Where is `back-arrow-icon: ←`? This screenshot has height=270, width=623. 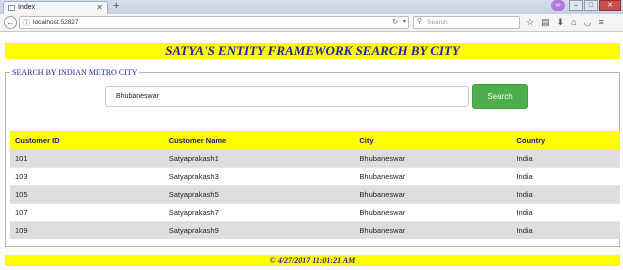
back-arrow-icon: ← is located at coordinates (10, 22).